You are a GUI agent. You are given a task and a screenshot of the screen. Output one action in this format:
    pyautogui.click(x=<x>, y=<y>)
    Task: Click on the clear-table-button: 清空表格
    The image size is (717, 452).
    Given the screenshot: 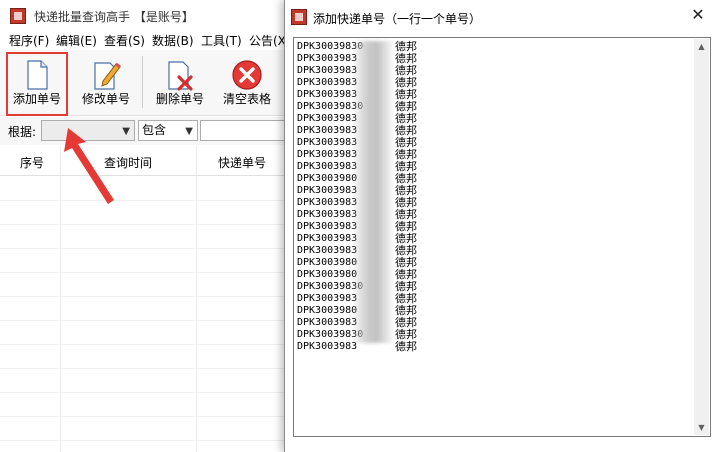 What is the action you would take?
    pyautogui.click(x=247, y=83)
    